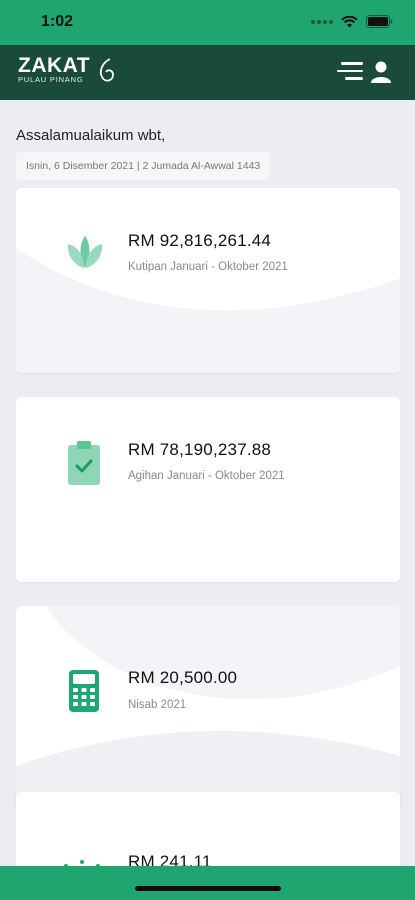 The image size is (415, 900). I want to click on nisab-label: Nisab 2021, so click(157, 705).